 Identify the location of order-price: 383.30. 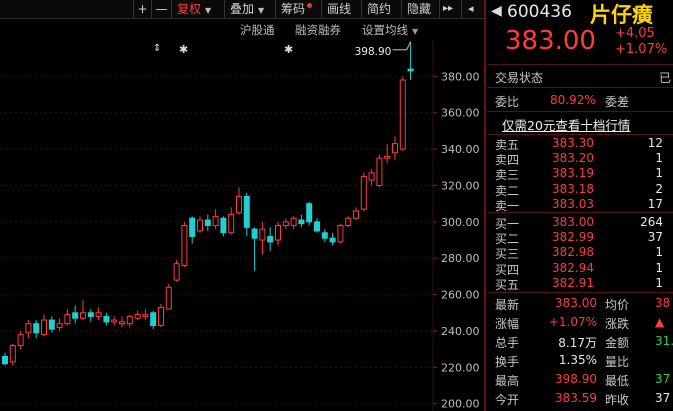
(573, 143).